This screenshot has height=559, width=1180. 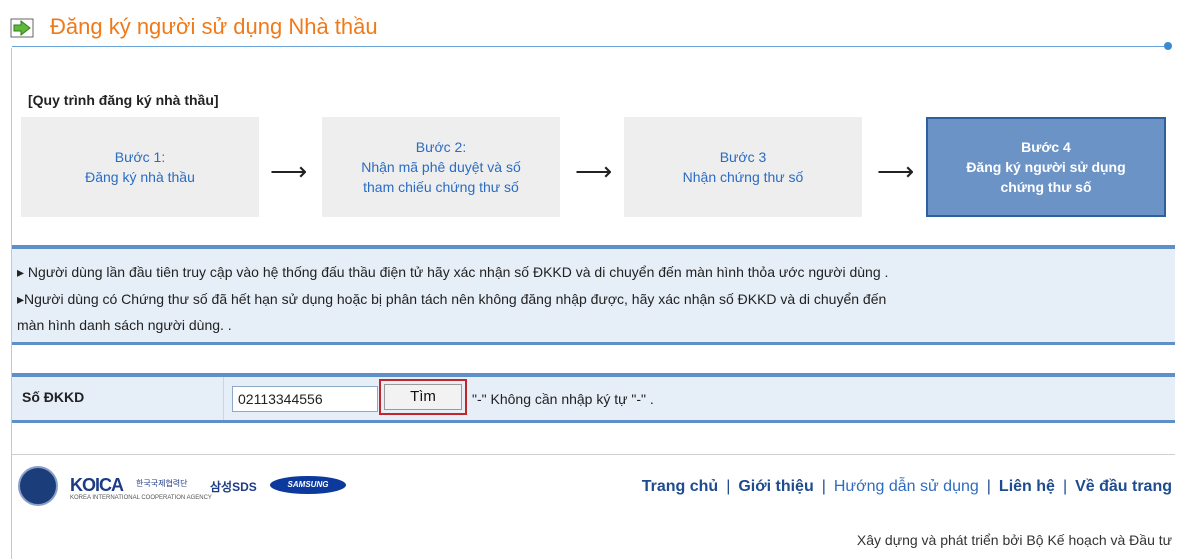 I want to click on step-4-label-line2: chứng thư số, so click(x=1046, y=187).